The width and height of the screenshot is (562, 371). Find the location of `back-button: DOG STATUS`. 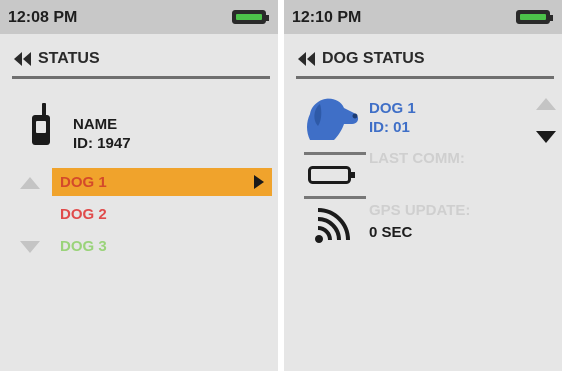

back-button: DOG STATUS is located at coordinates (361, 59).